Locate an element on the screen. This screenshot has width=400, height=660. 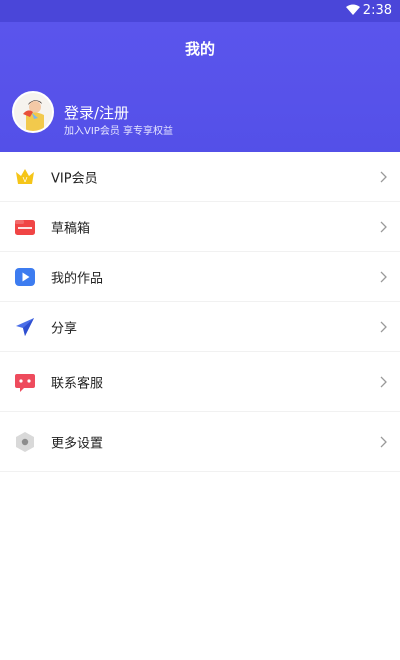
status-time: 2:38 is located at coordinates (377, 10).